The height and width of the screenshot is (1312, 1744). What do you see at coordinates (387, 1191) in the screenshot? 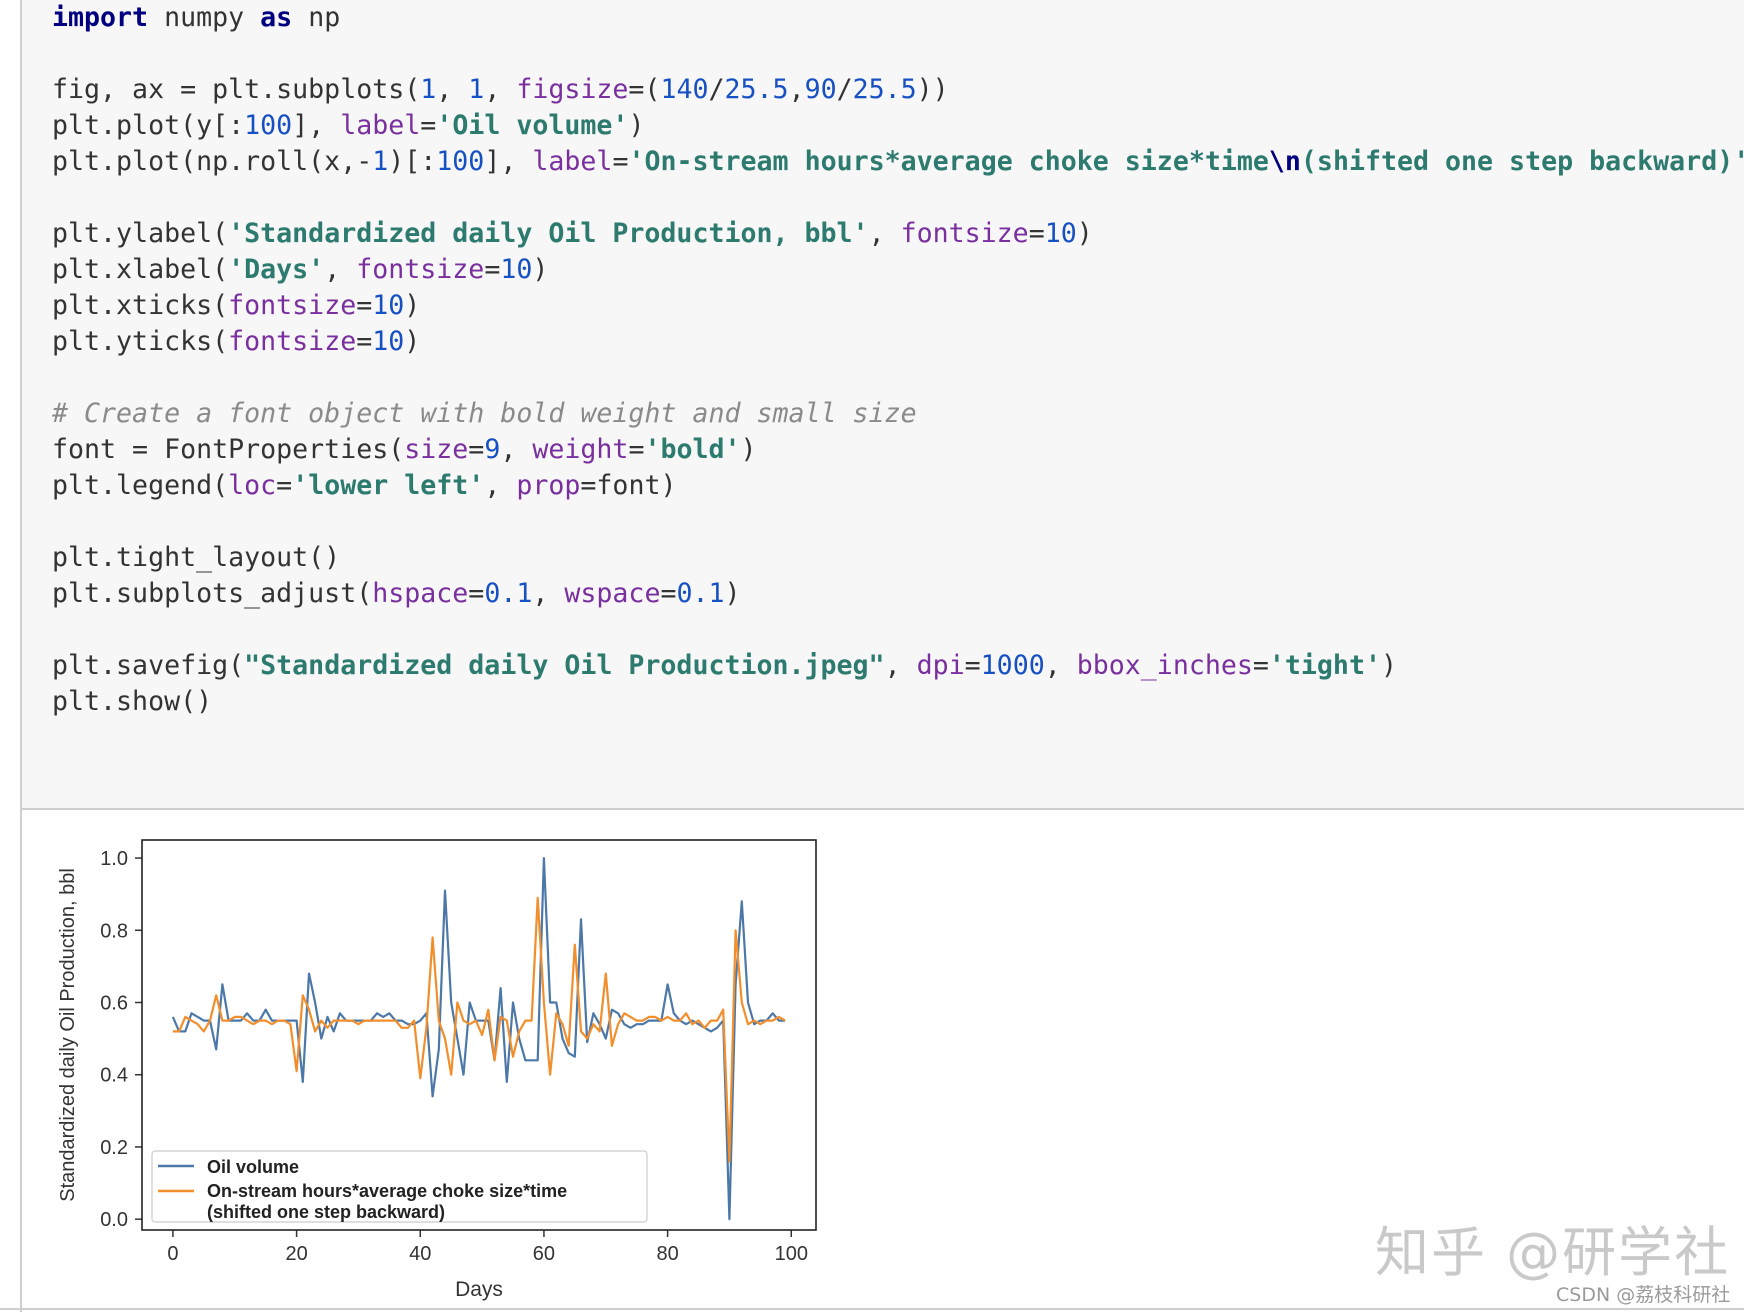
I see `legend-label-line: On-stream hours*average choke size*time` at bounding box center [387, 1191].